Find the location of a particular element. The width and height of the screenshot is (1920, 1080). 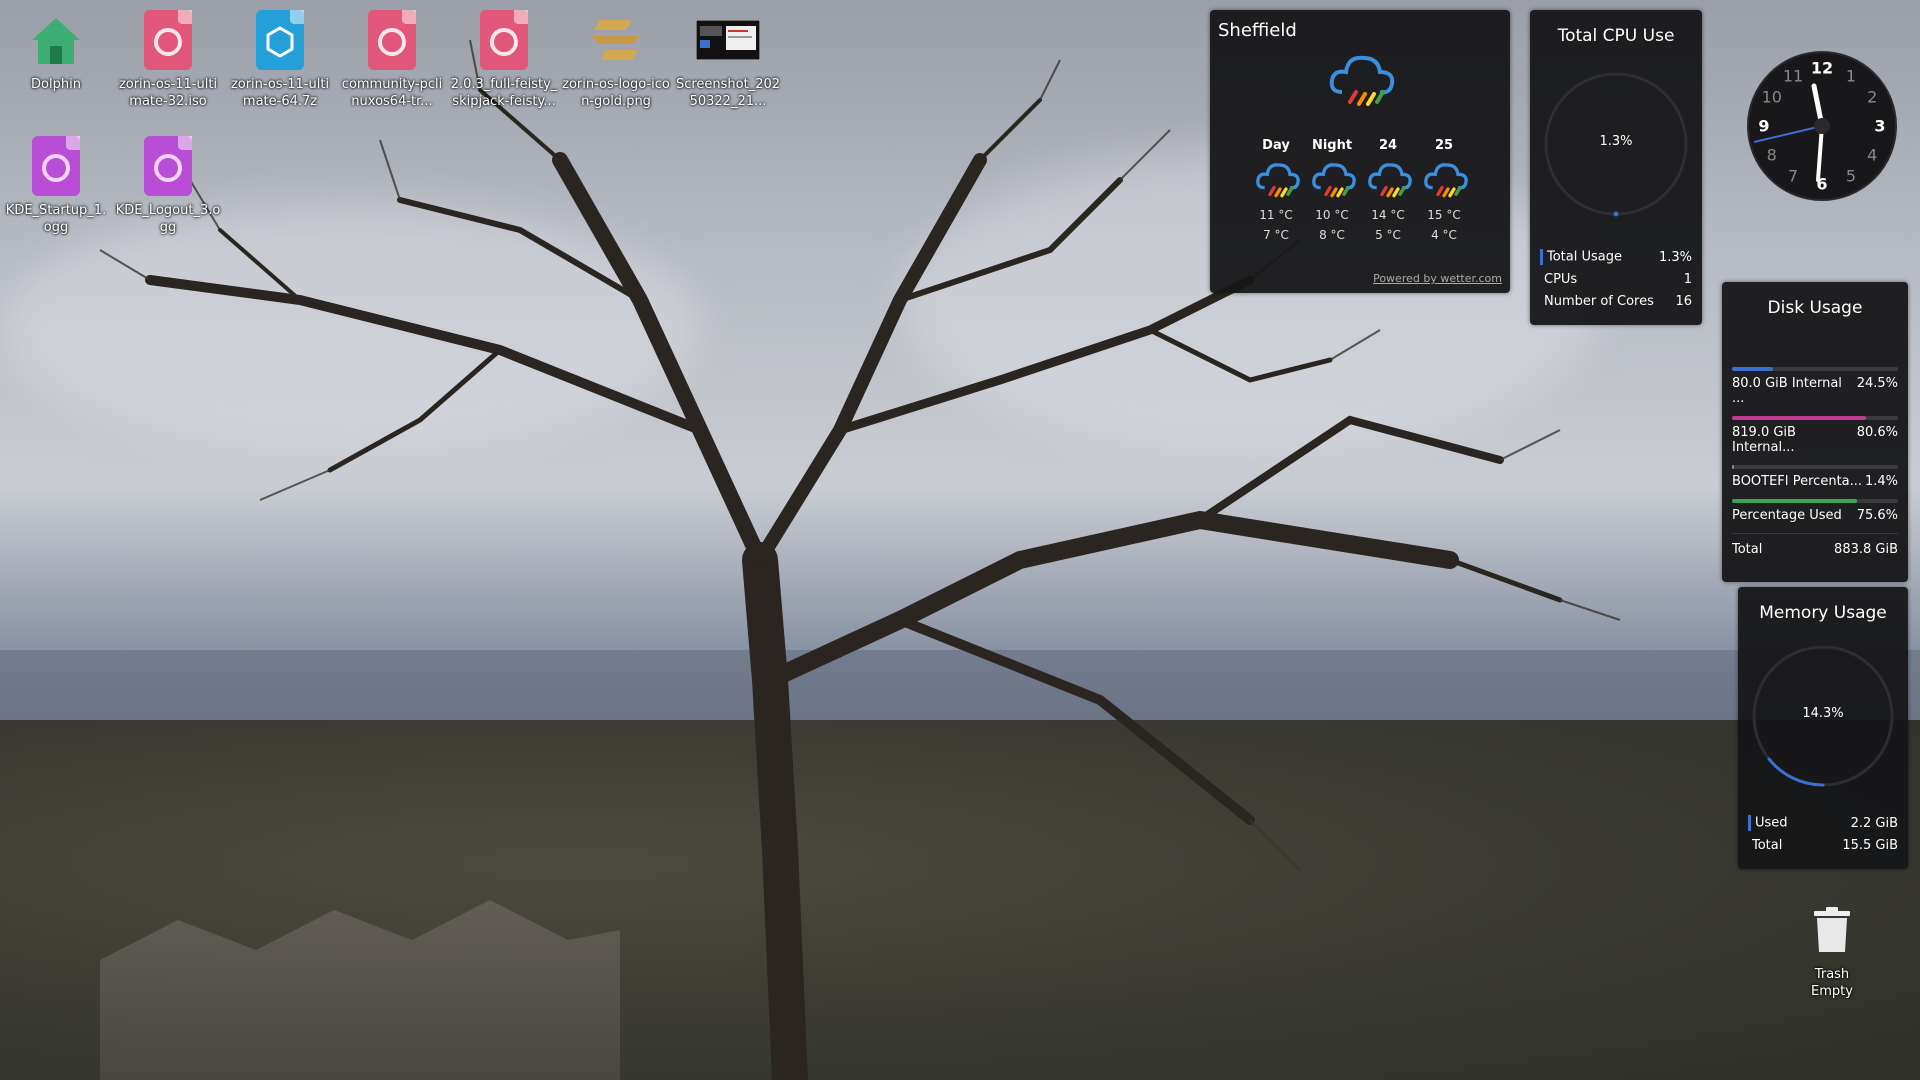

trash-status: Empty is located at coordinates (1832, 991).